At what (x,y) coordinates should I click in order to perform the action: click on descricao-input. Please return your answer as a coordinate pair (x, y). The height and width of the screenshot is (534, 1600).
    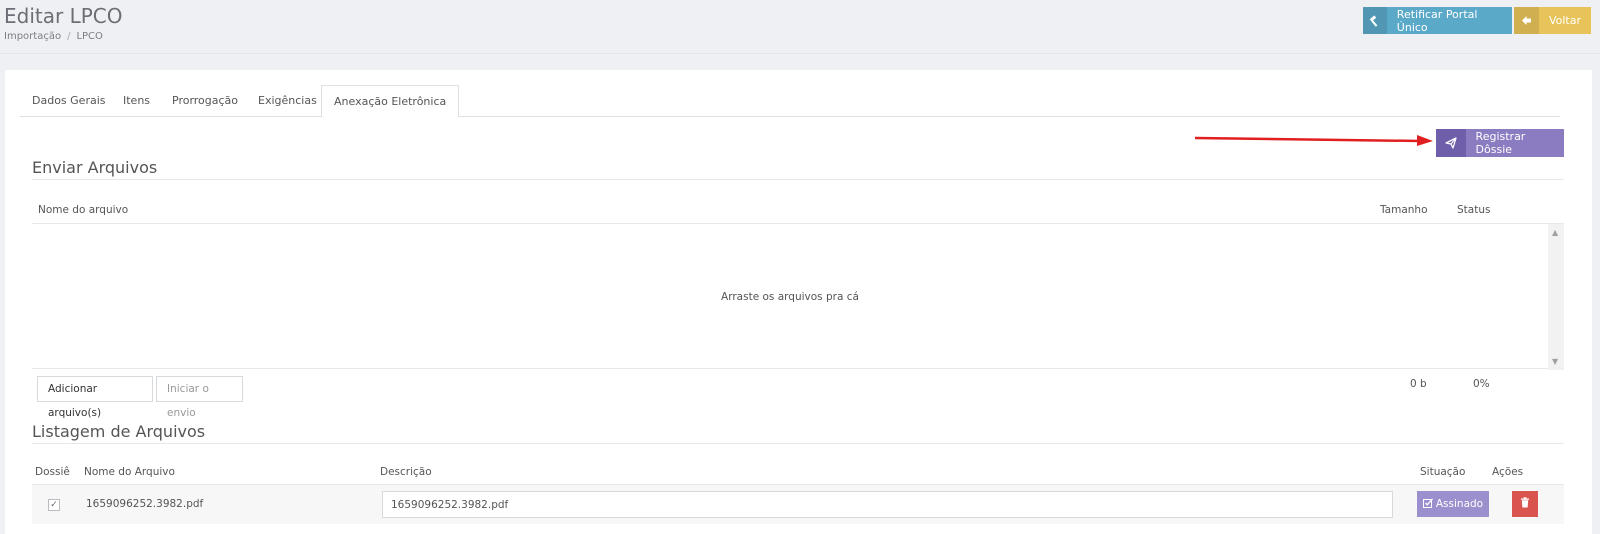
    Looking at the image, I should click on (887, 504).